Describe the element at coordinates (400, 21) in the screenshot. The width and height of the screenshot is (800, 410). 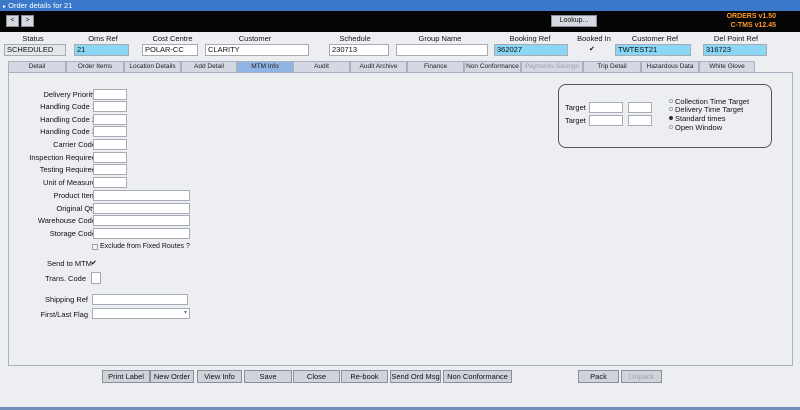
I see `top-toolbar` at that location.